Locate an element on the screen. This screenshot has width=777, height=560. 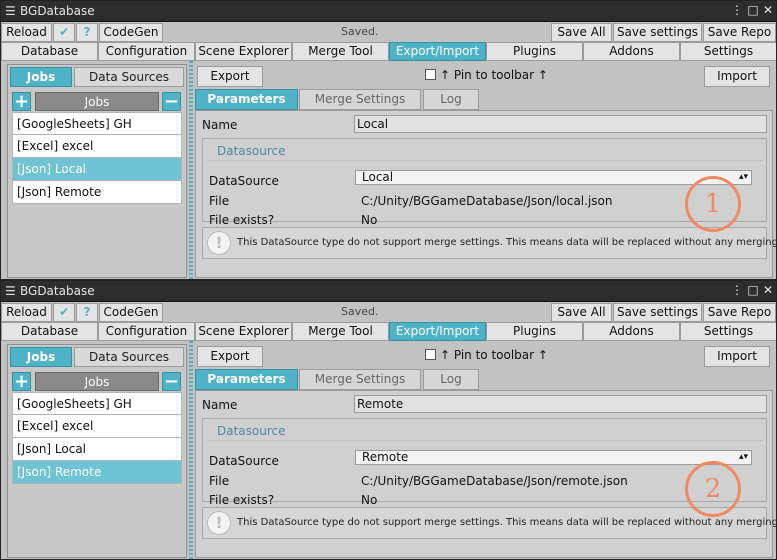
datasource-select-value: Local is located at coordinates (378, 177).